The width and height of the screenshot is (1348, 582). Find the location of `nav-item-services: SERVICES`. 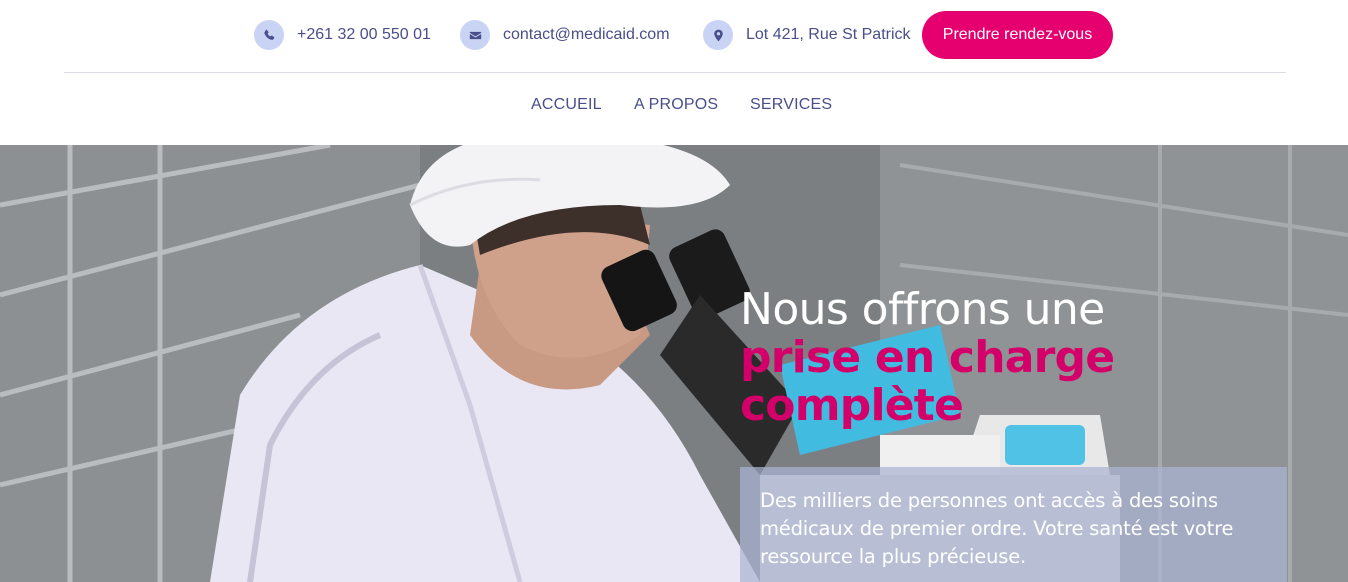

nav-item-services: SERVICES is located at coordinates (791, 105).